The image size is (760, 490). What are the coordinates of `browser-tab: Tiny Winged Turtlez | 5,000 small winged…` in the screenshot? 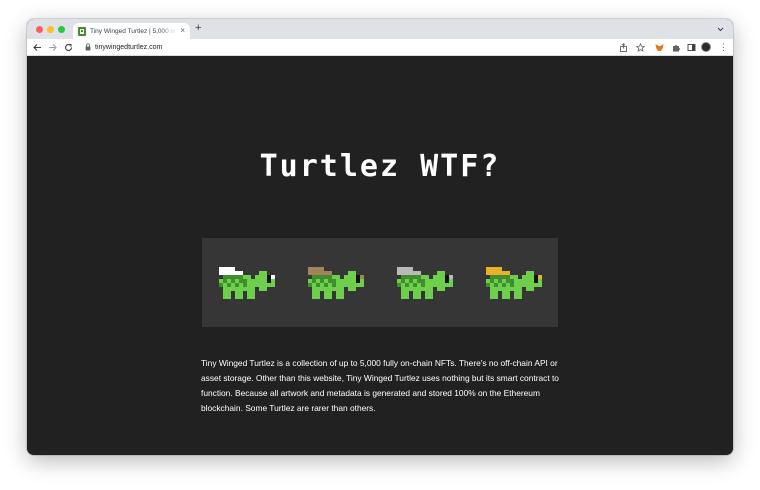 It's located at (131, 31).